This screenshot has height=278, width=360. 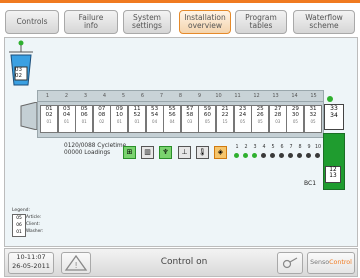 What do you see at coordinates (331, 263) in the screenshot?
I see `brand-logo: SensoControl` at bounding box center [331, 263].